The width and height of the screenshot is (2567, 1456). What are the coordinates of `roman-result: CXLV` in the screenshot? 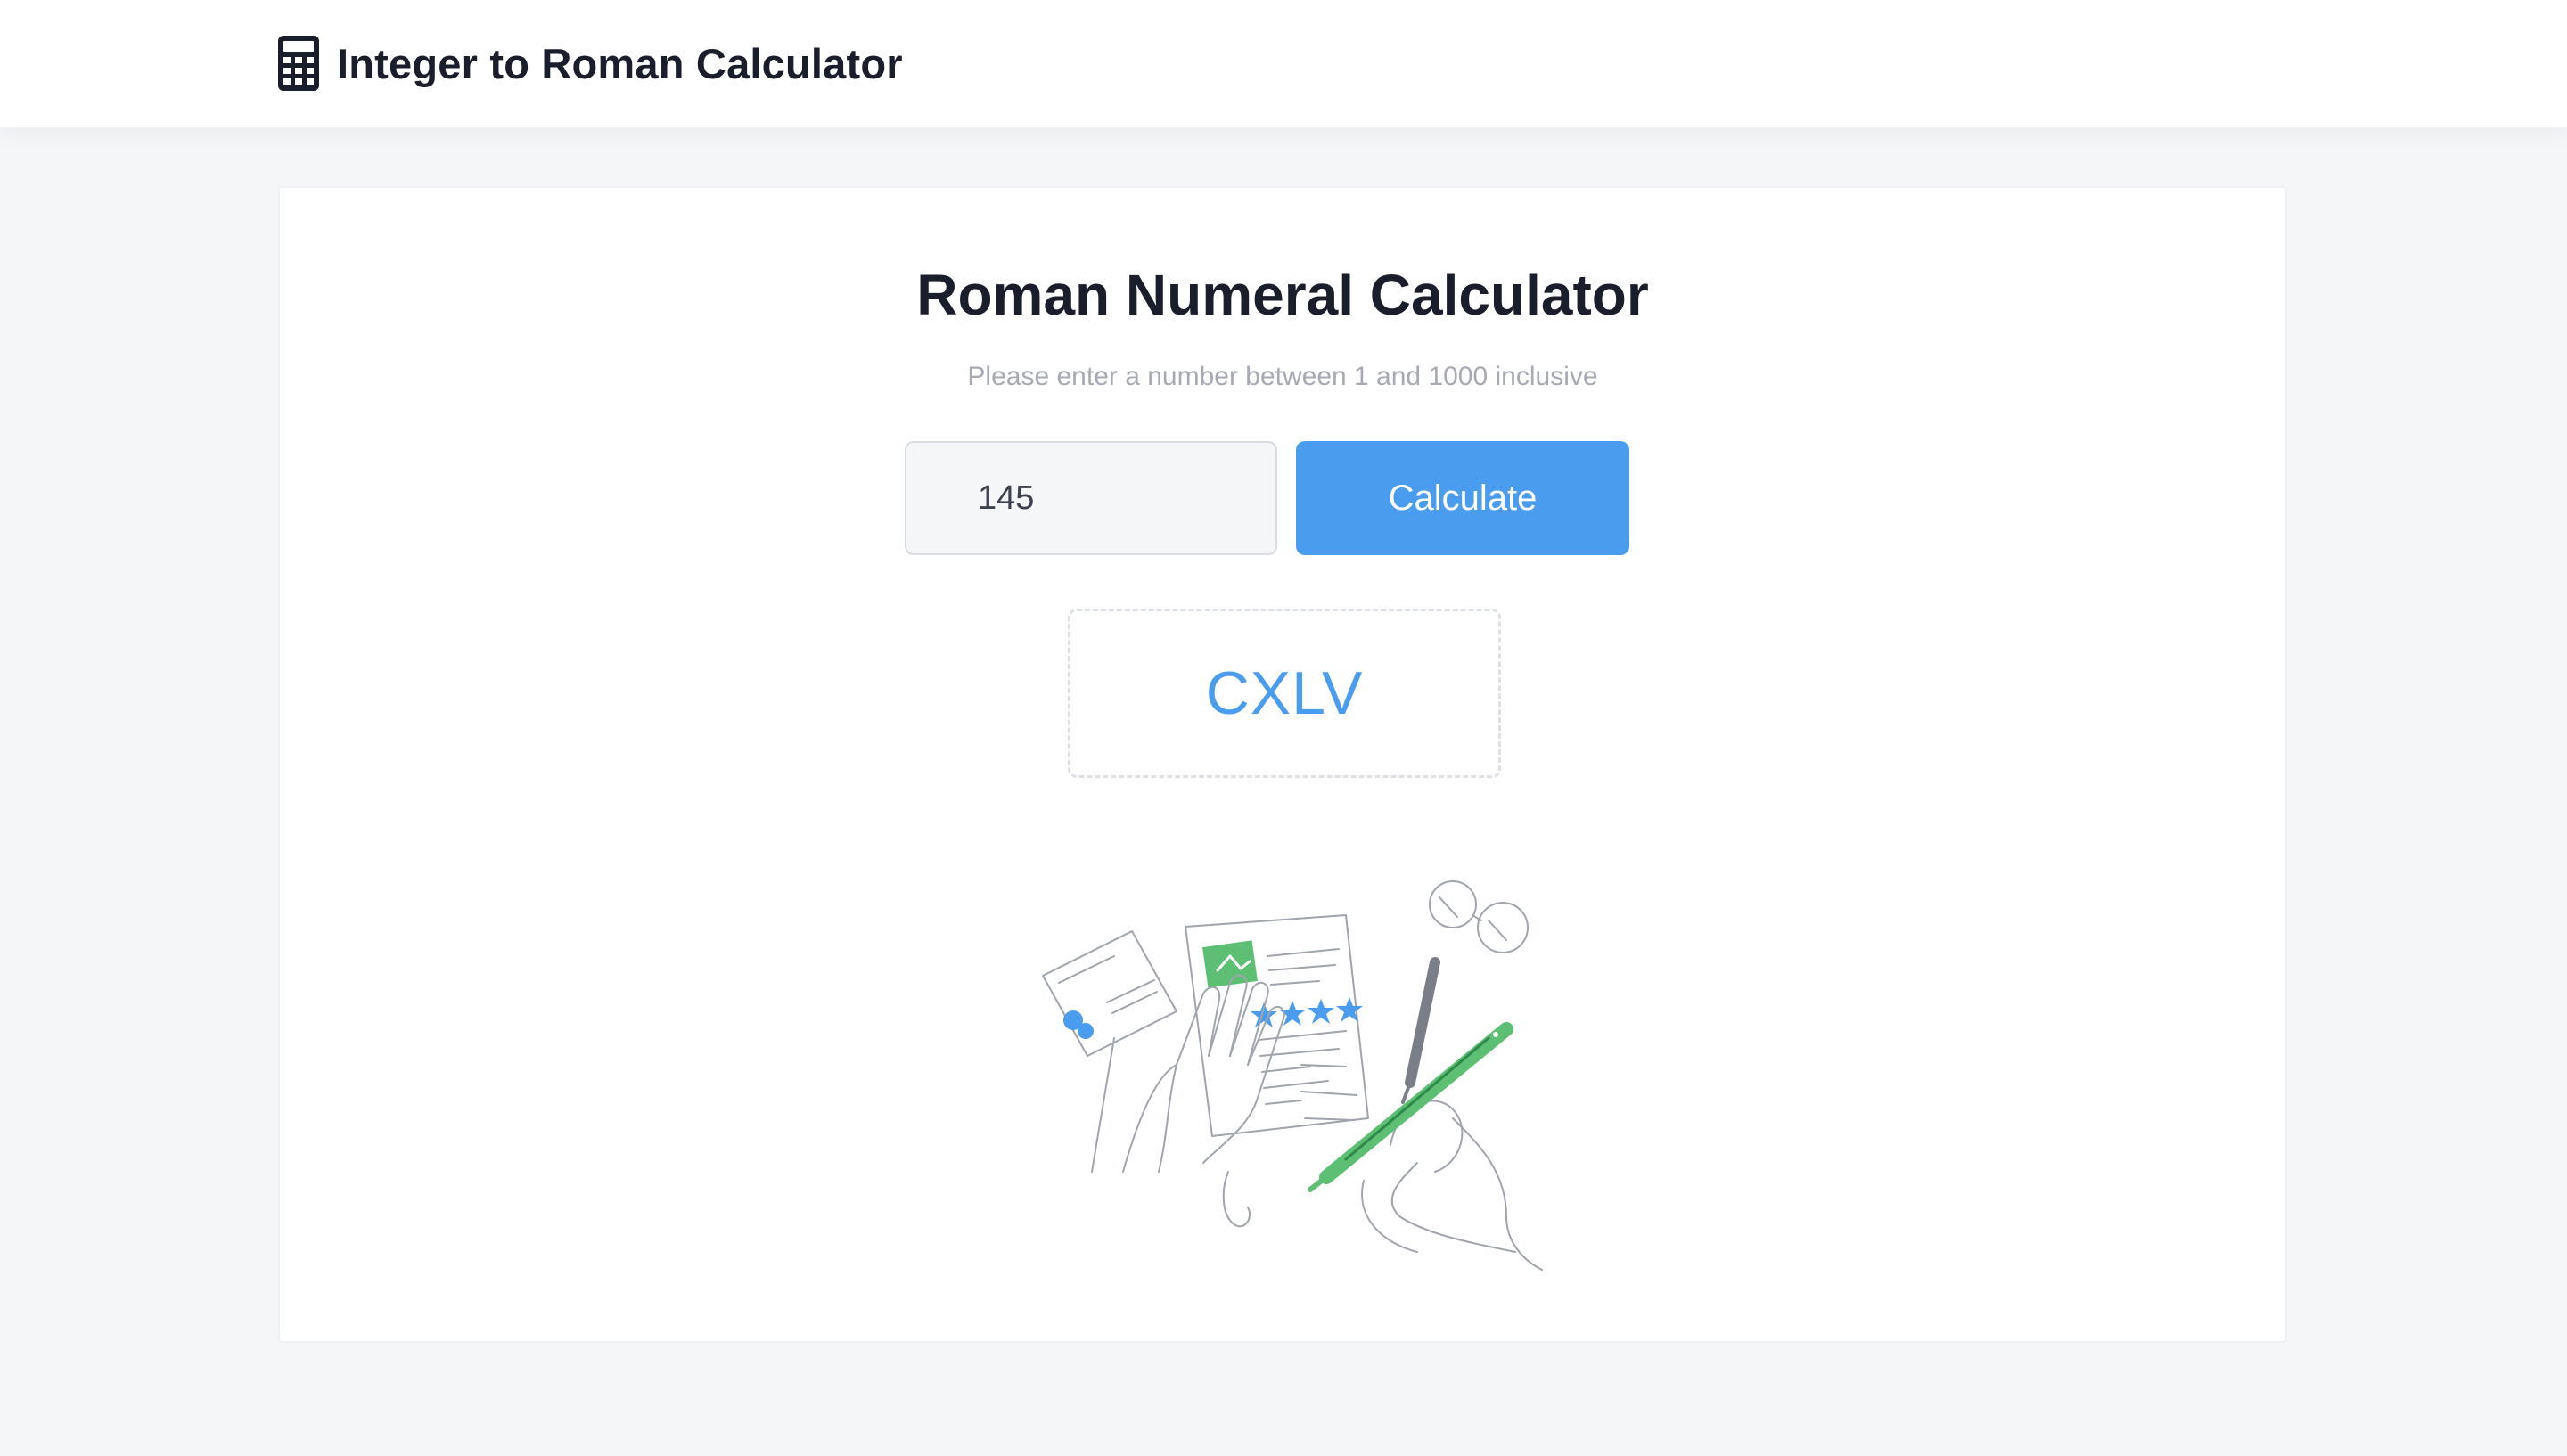 It's located at (1284, 693).